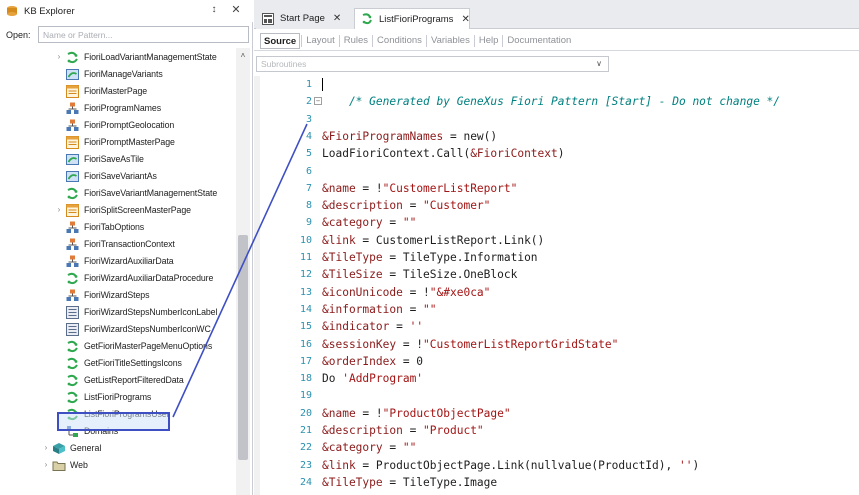  I want to click on tree-item-fiori-wizard-steps-number-icon-wc: FioriWizardStepsNumberIconWC, so click(118, 329).